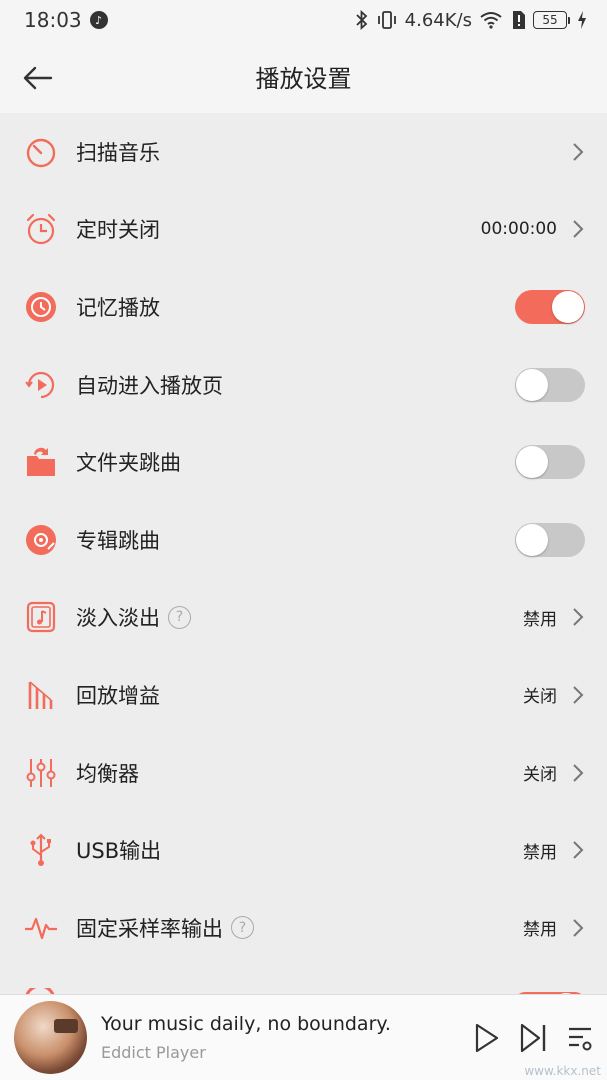 This screenshot has width=607, height=1080. Describe the element at coordinates (41, 385) in the screenshot. I see `auto-play-icon` at that location.